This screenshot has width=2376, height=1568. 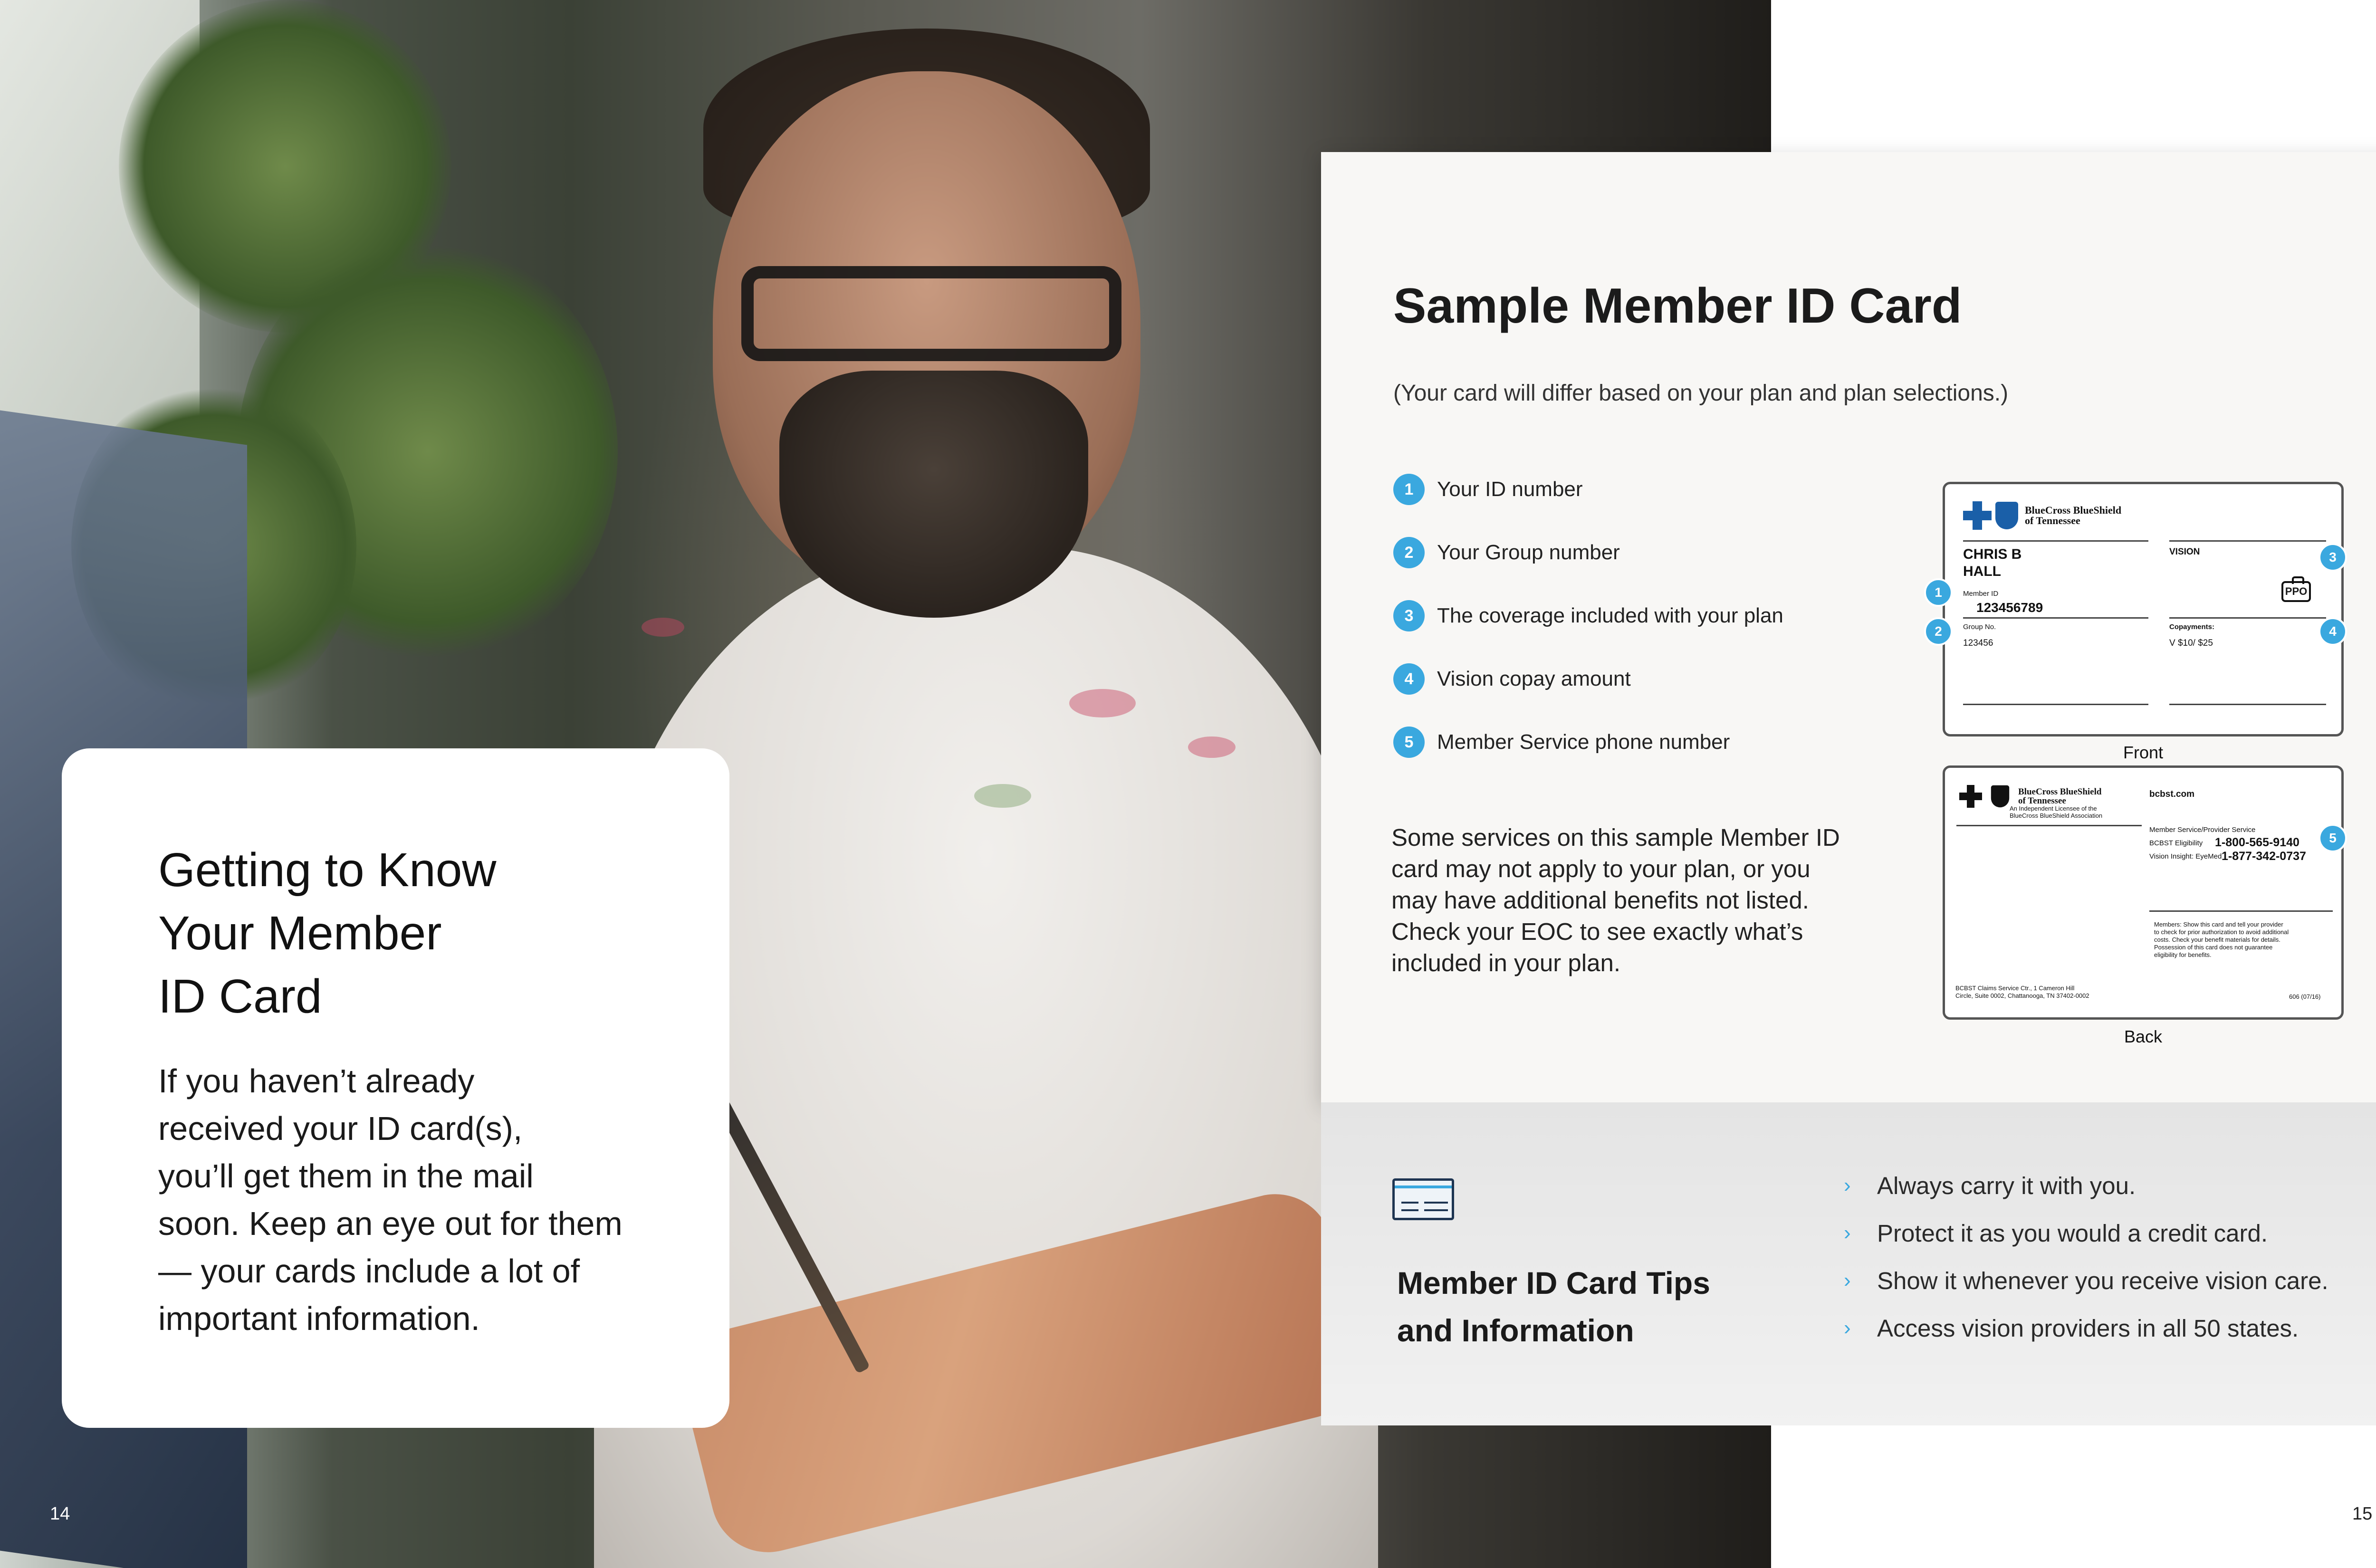 What do you see at coordinates (1978, 643) in the screenshot?
I see `group-value: 123456` at bounding box center [1978, 643].